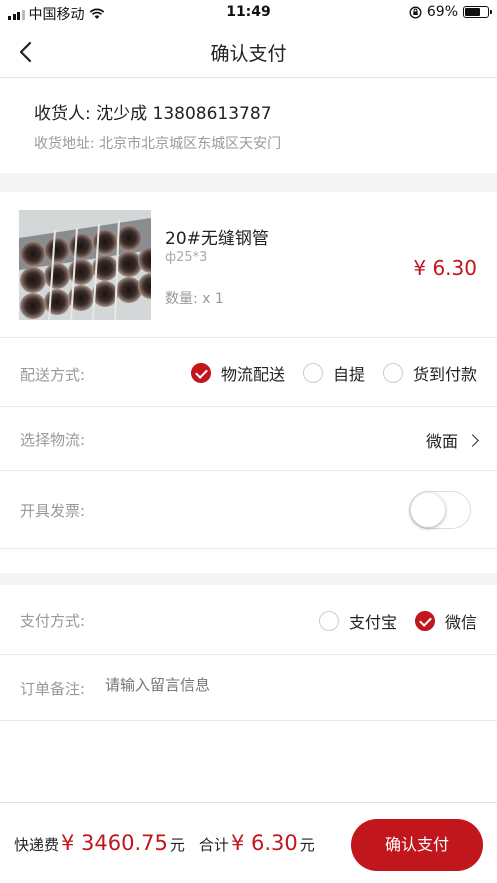 Image resolution: width=497 pixels, height=883 pixels. I want to click on recipient-info: 收货人: 沈少成 13808613787, so click(153, 114).